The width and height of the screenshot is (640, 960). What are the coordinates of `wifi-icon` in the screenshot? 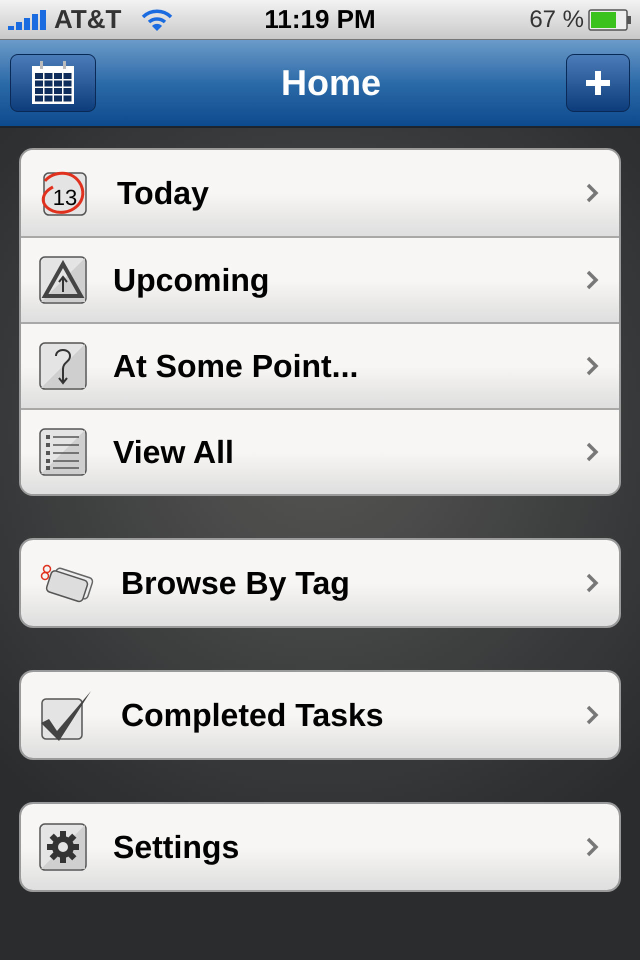 It's located at (157, 20).